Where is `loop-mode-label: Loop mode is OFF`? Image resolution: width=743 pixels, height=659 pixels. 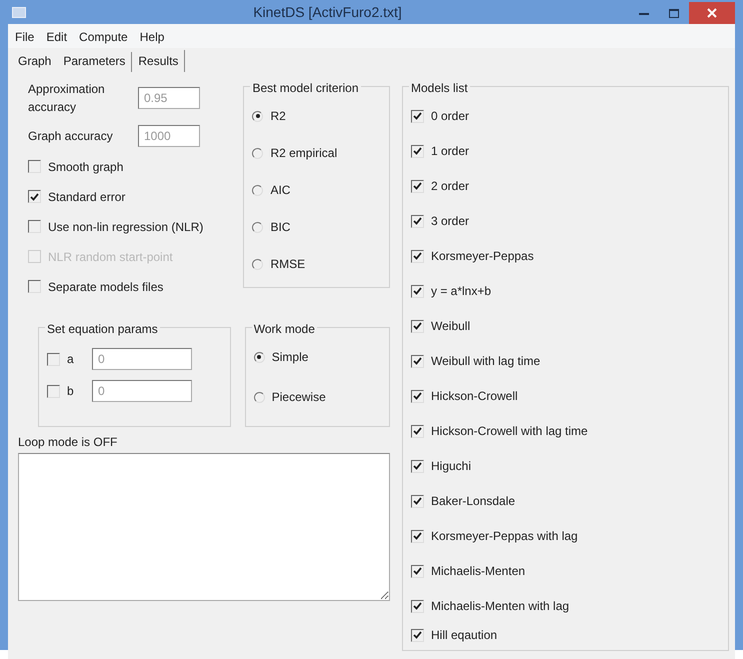 loop-mode-label: Loop mode is OFF is located at coordinates (68, 442).